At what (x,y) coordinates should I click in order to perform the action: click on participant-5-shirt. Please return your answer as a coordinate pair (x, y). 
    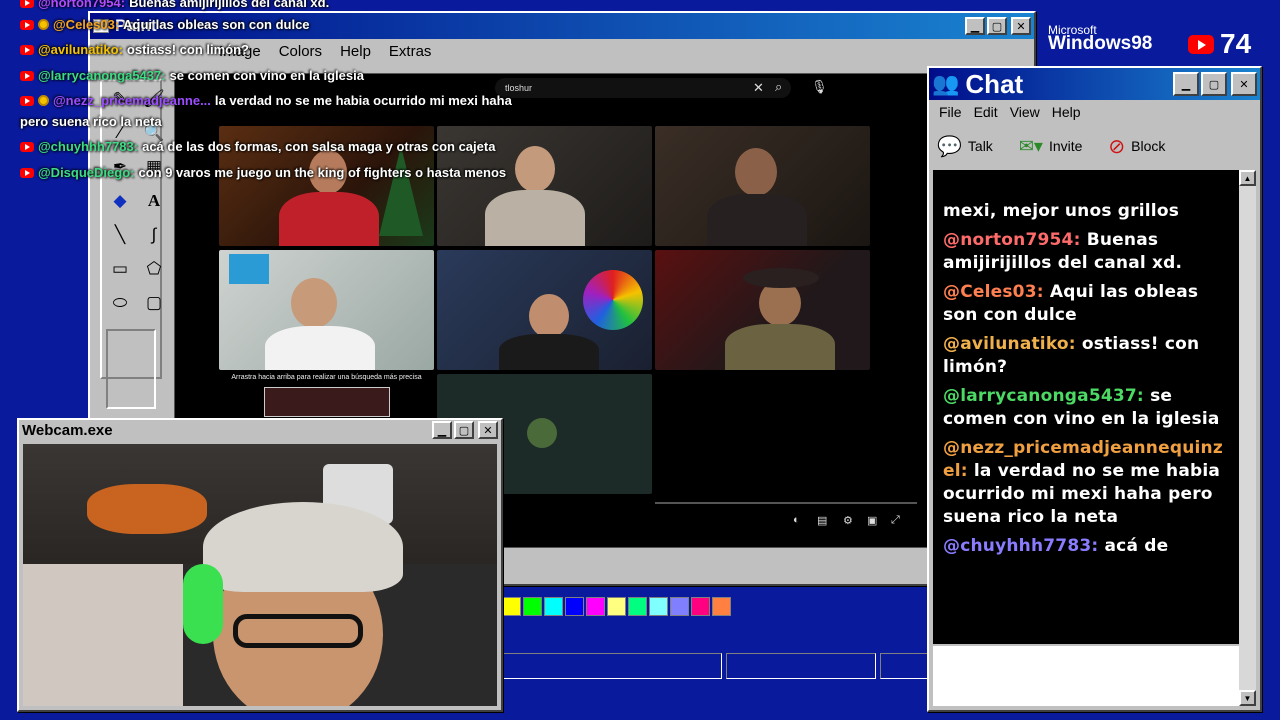
    Looking at the image, I should click on (549, 352).